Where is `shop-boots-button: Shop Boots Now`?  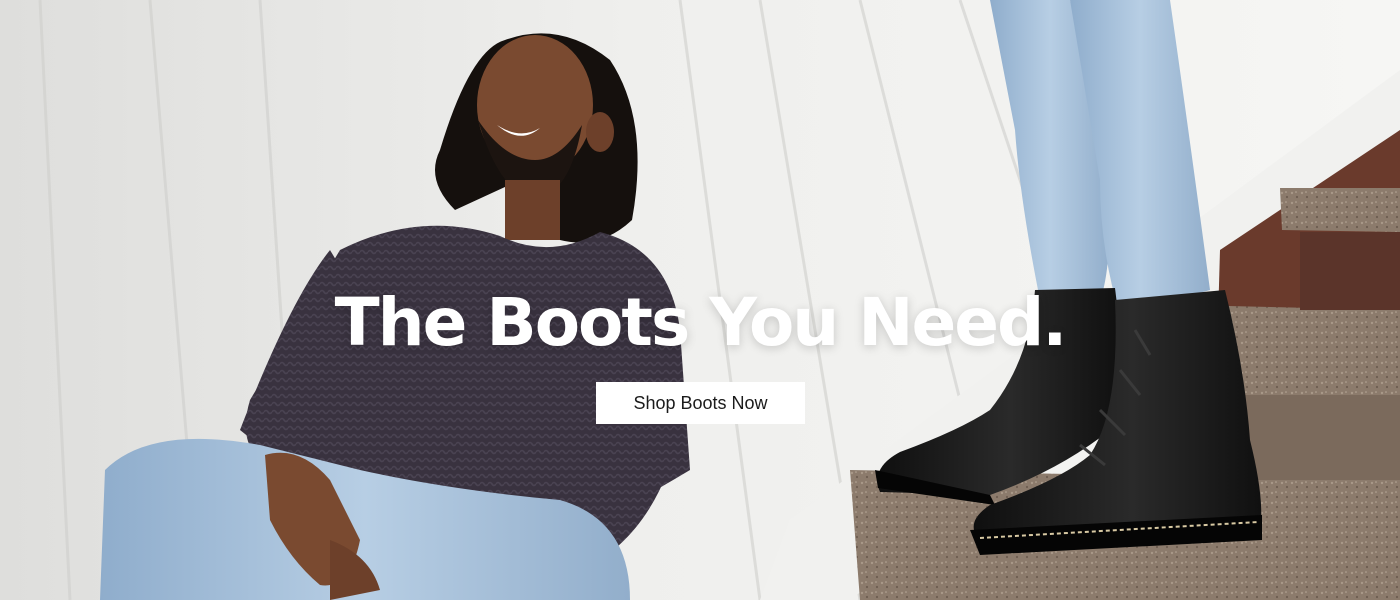
shop-boots-button: Shop Boots Now is located at coordinates (700, 403).